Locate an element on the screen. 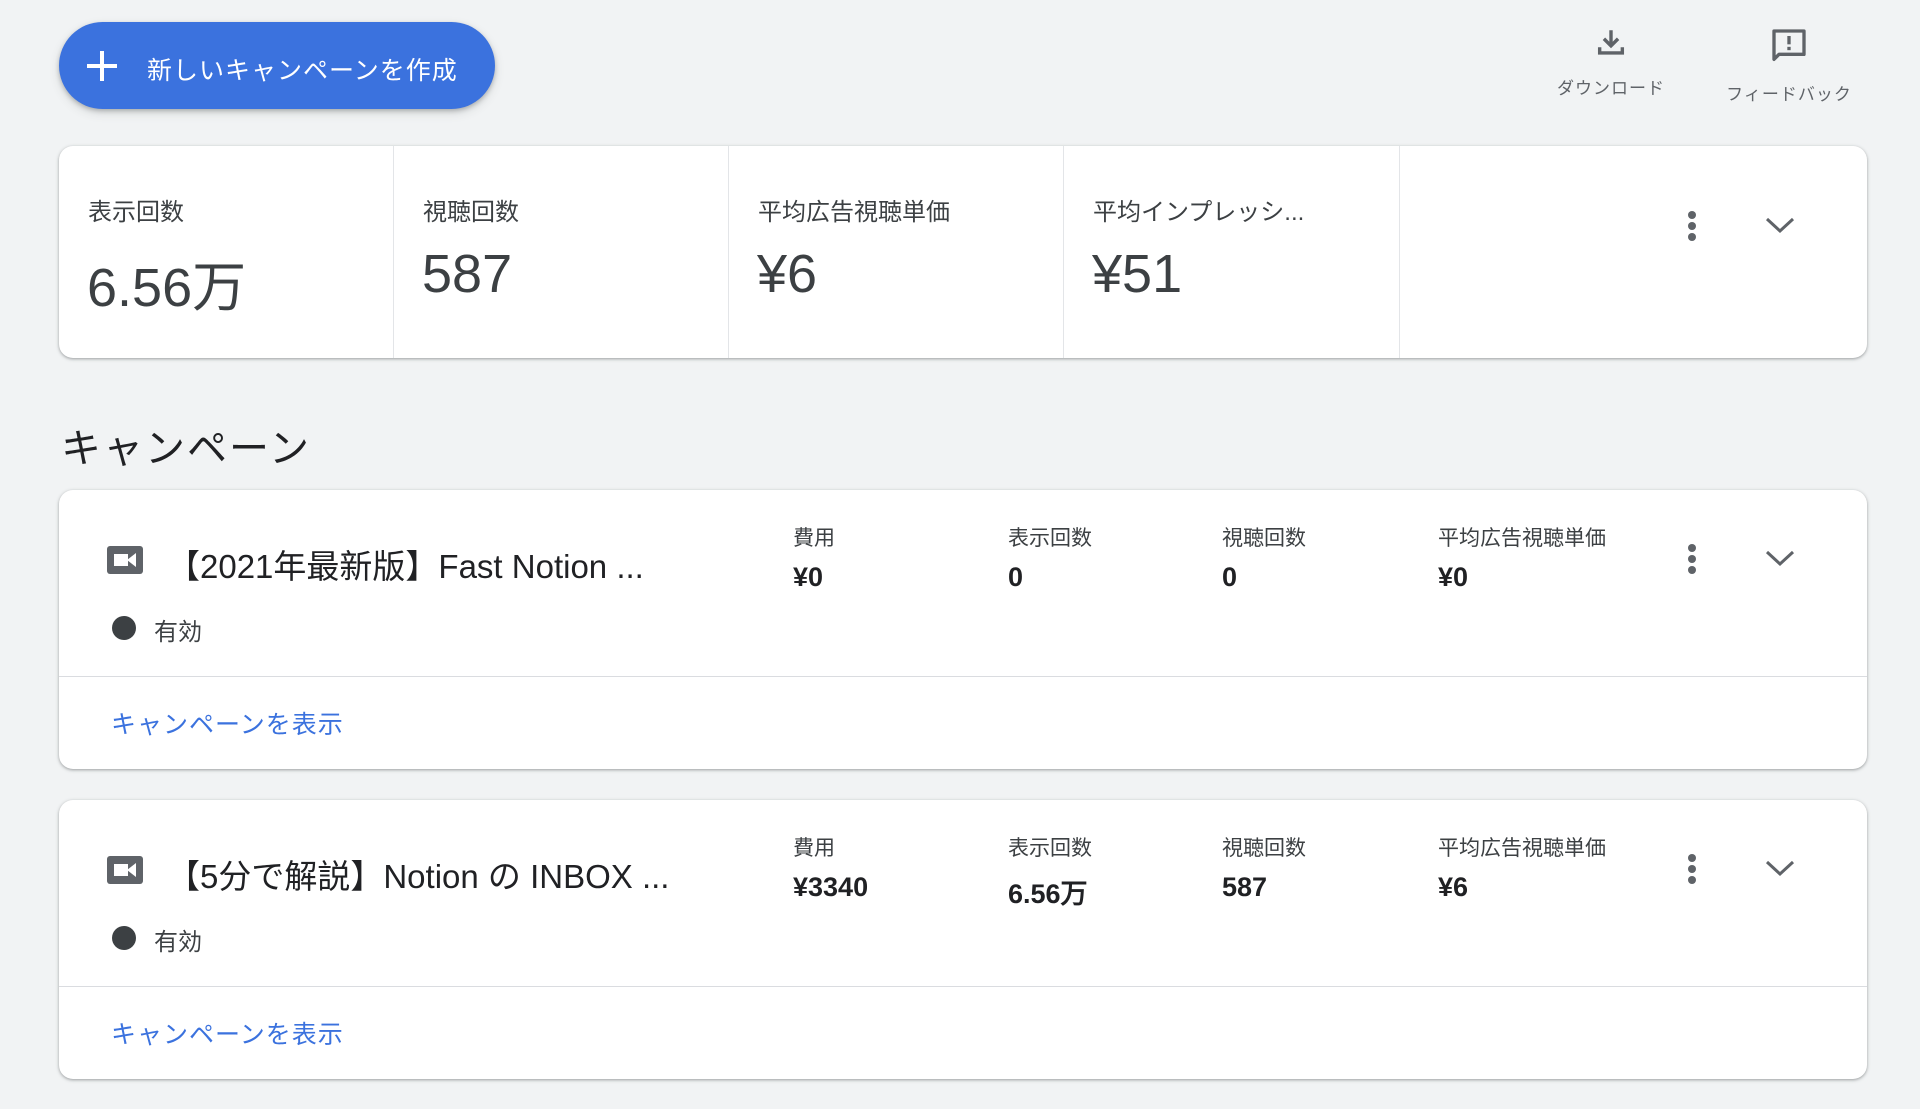 This screenshot has height=1109, width=1920. summary-metric-avg-cpm: 平均インプレッシ... ¥51 is located at coordinates (1232, 252).